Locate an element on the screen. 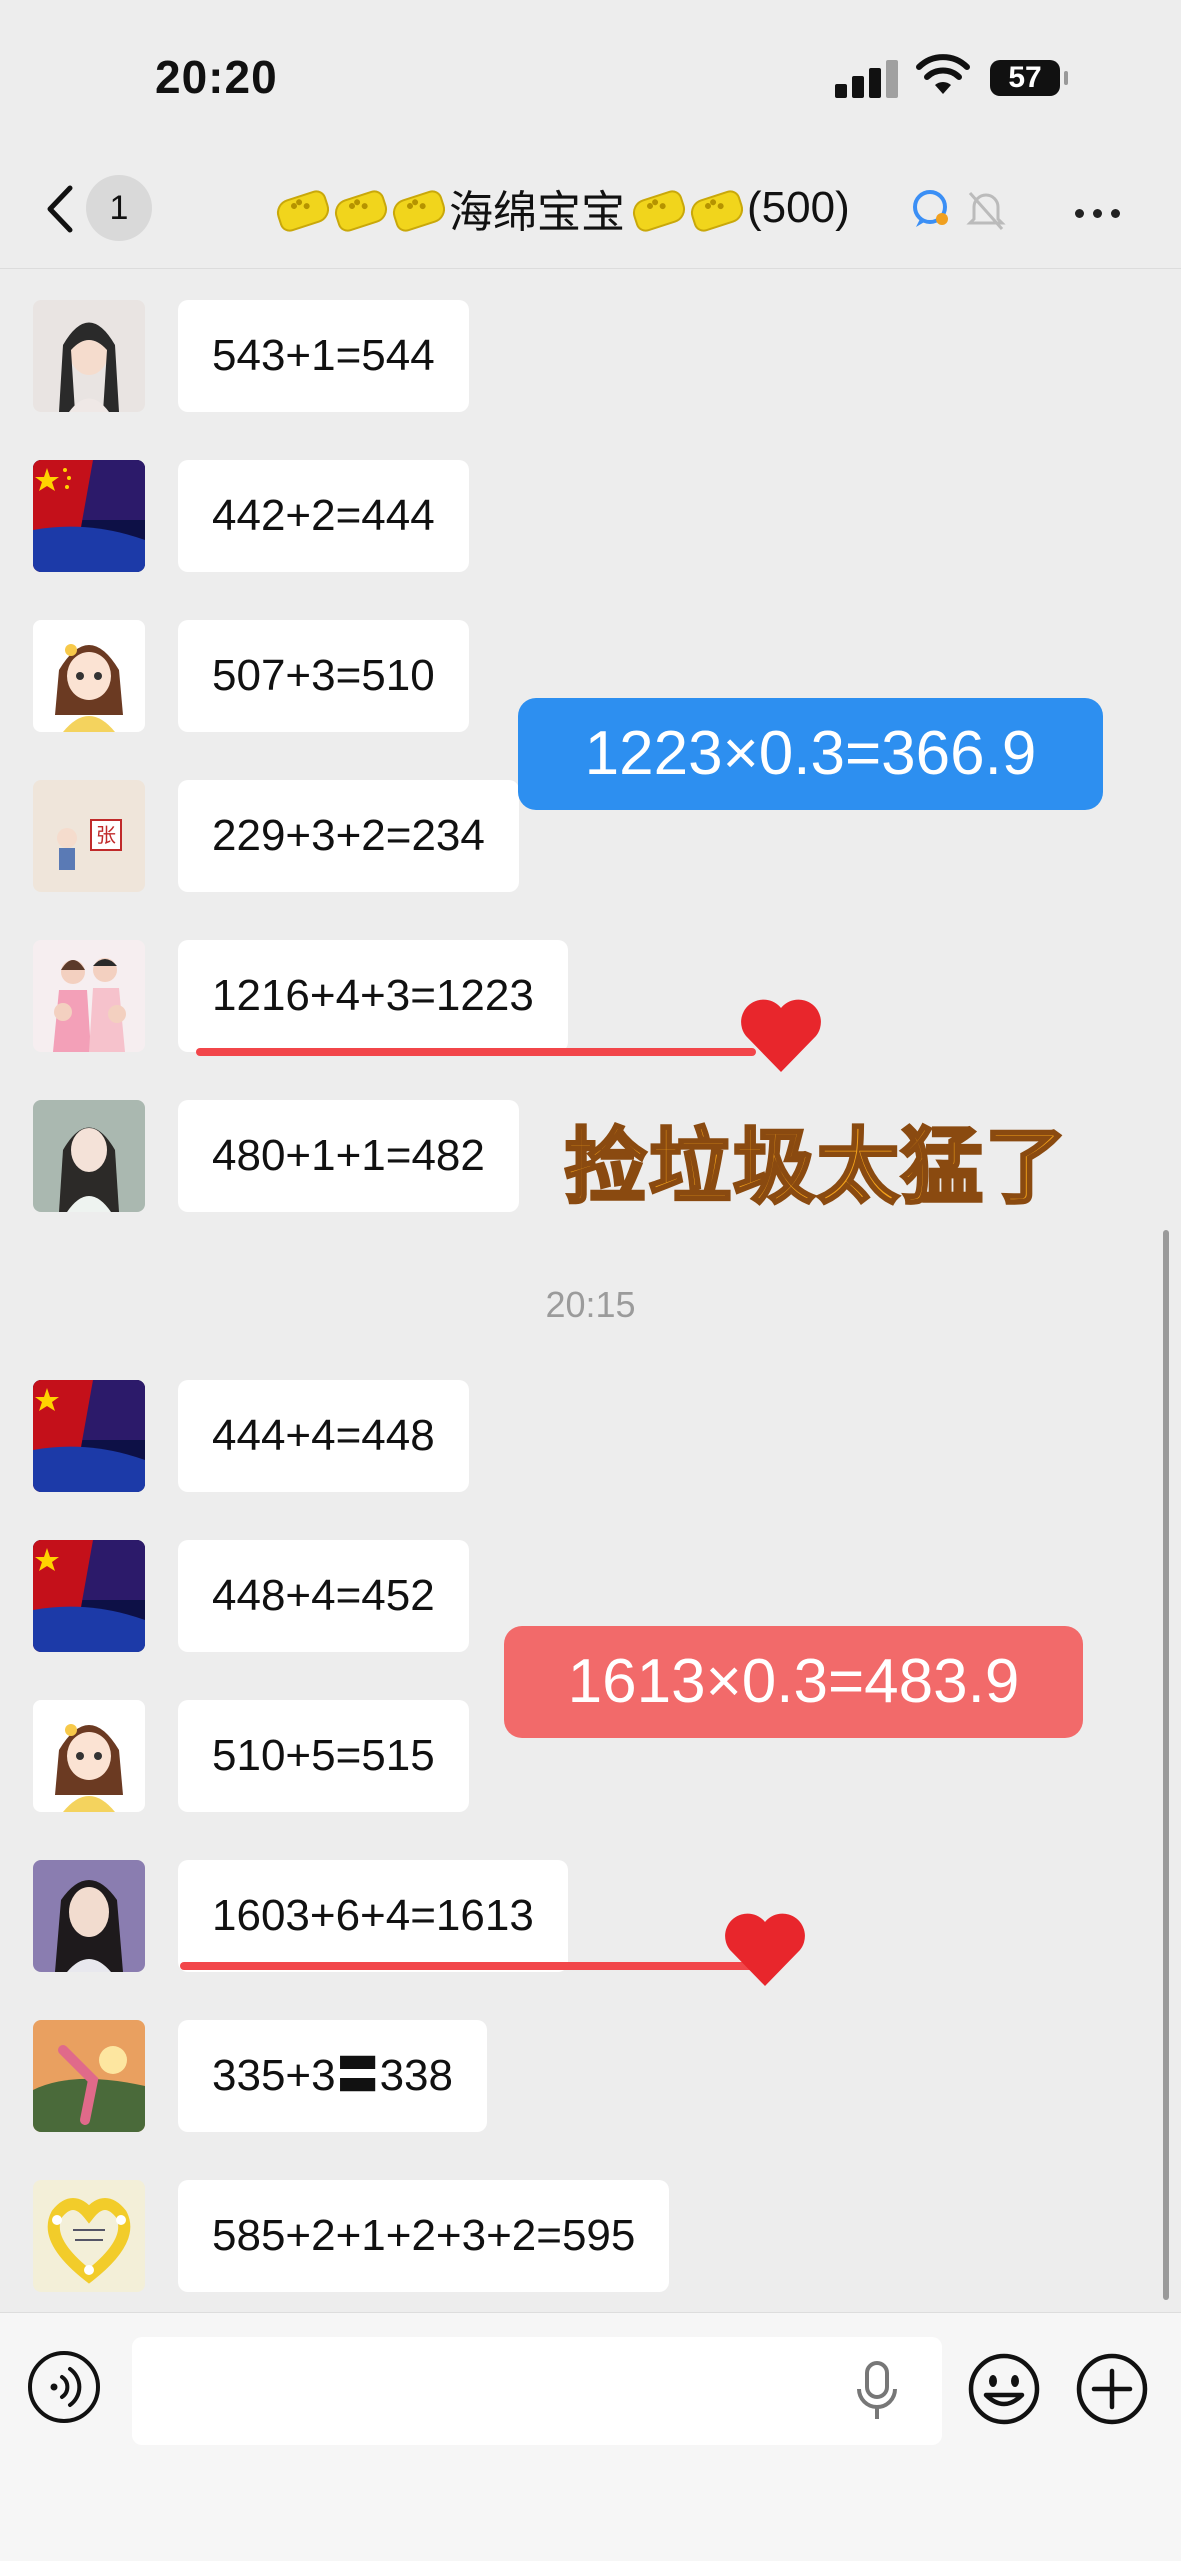 The height and width of the screenshot is (2561, 1181). red-calc-overlay: 1613×0.3=483.9 is located at coordinates (793, 1682).